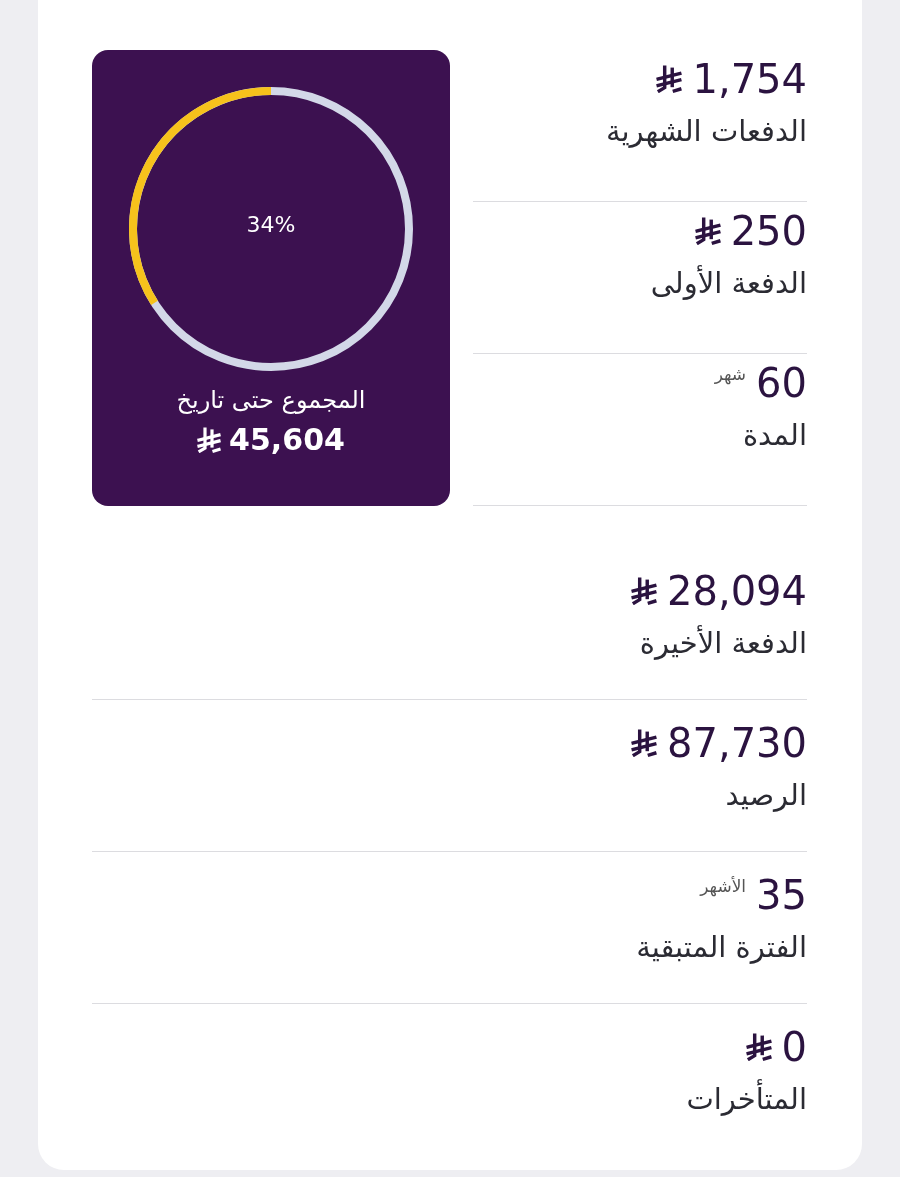 The height and width of the screenshot is (1177, 900). Describe the element at coordinates (706, 131) in the screenshot. I see `item-label: الدفعات الشهرية` at that location.